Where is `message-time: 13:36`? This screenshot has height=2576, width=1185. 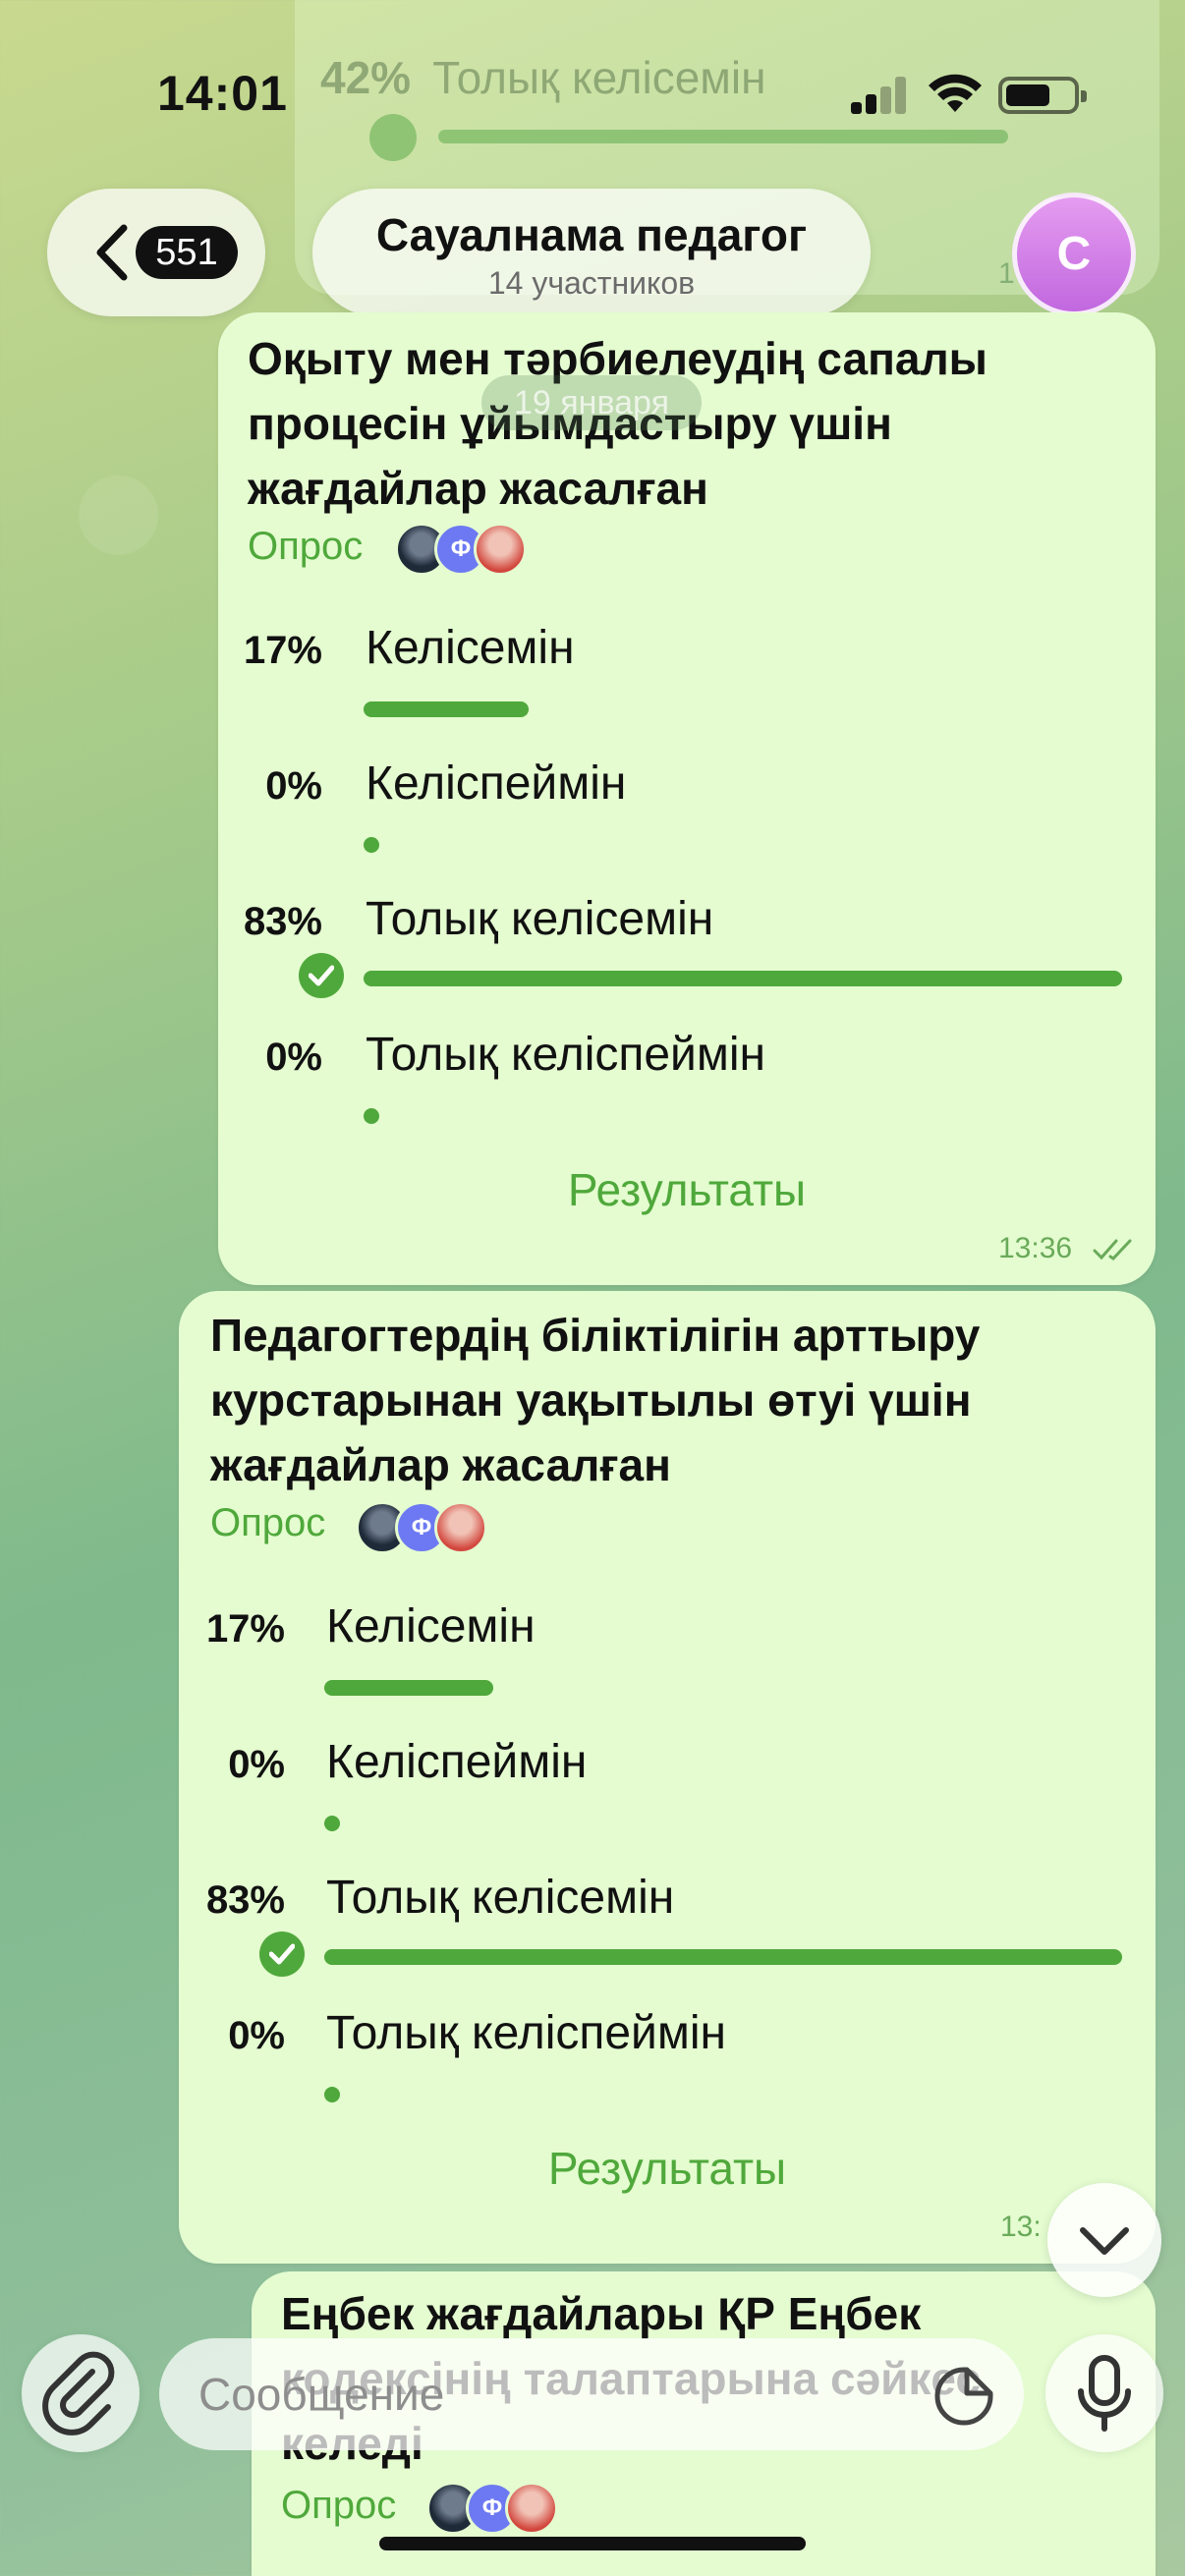
message-time: 13:36 is located at coordinates (1035, 1248).